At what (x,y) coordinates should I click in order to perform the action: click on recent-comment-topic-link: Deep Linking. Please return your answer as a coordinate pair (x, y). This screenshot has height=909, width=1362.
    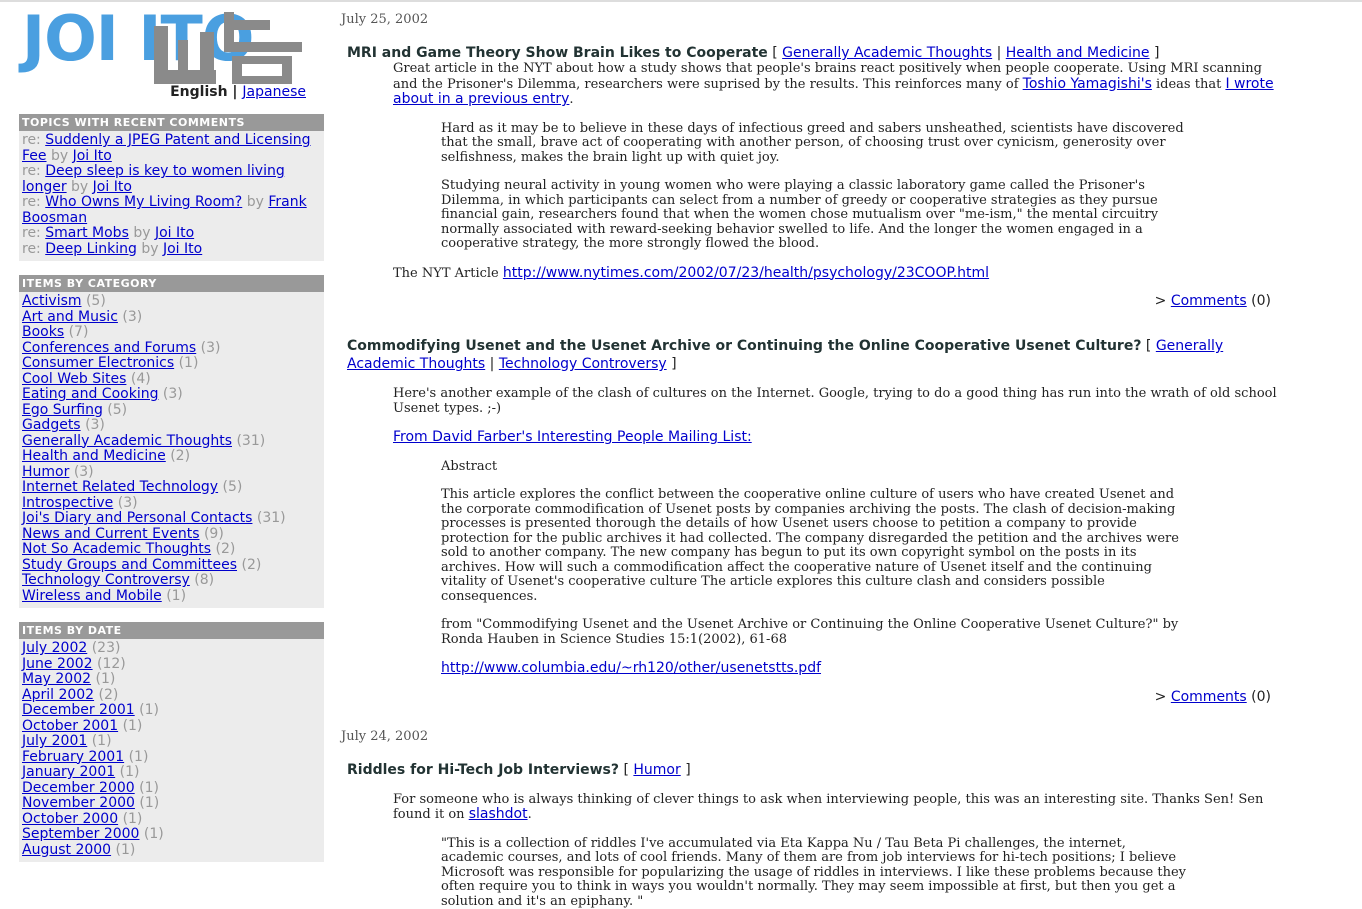
    Looking at the image, I should click on (91, 249).